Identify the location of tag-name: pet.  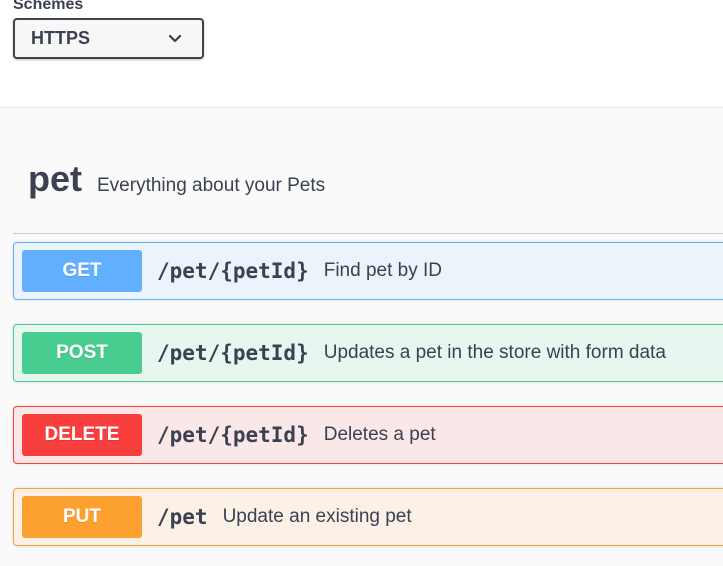
(55, 178).